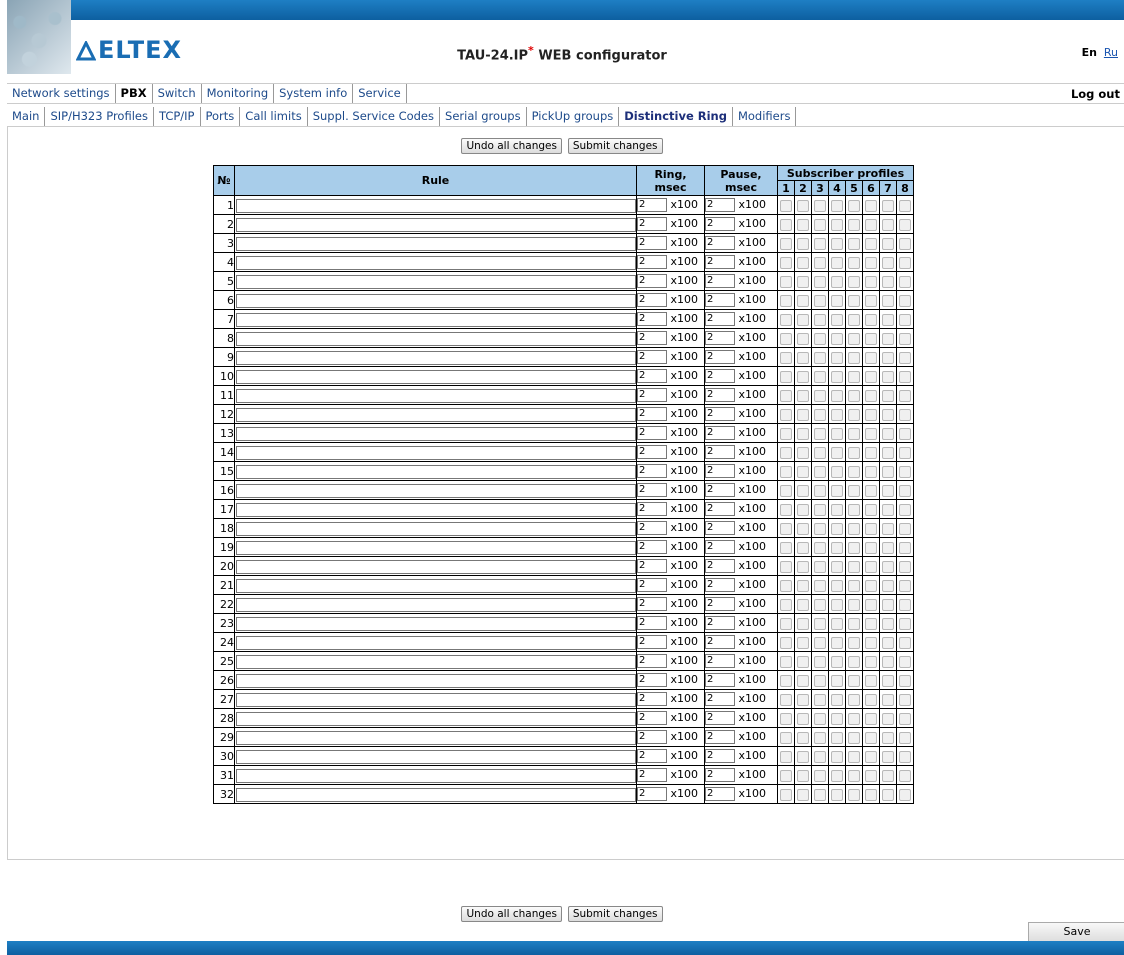  Describe the element at coordinates (1089, 52) in the screenshot. I see `lang-en: En` at that location.